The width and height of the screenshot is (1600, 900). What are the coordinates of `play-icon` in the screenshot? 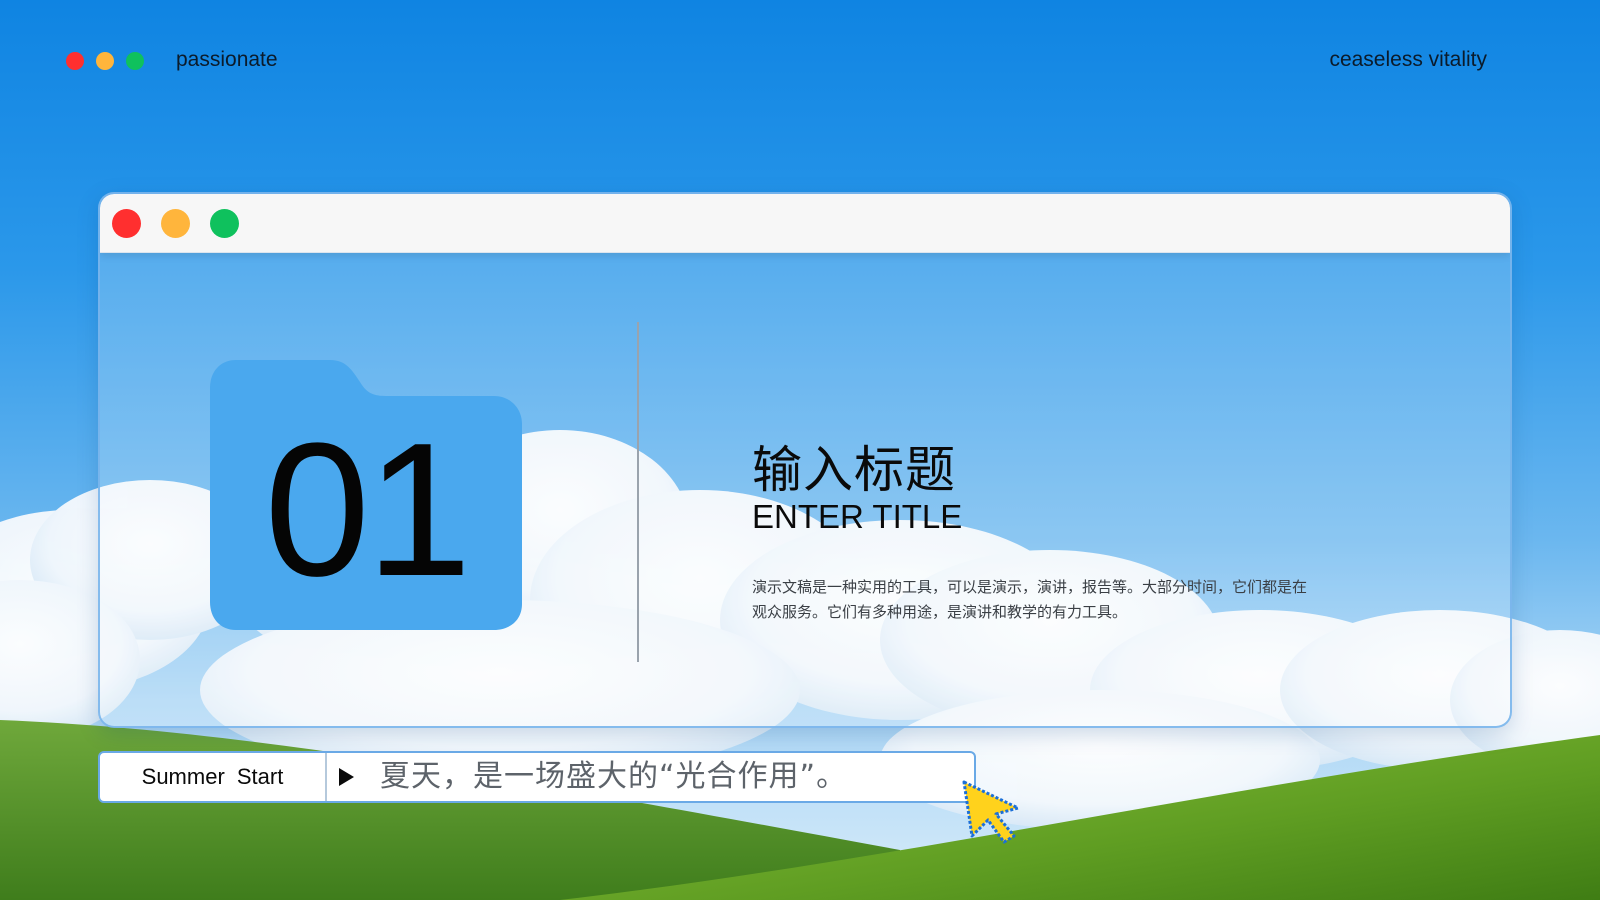 It's located at (346, 777).